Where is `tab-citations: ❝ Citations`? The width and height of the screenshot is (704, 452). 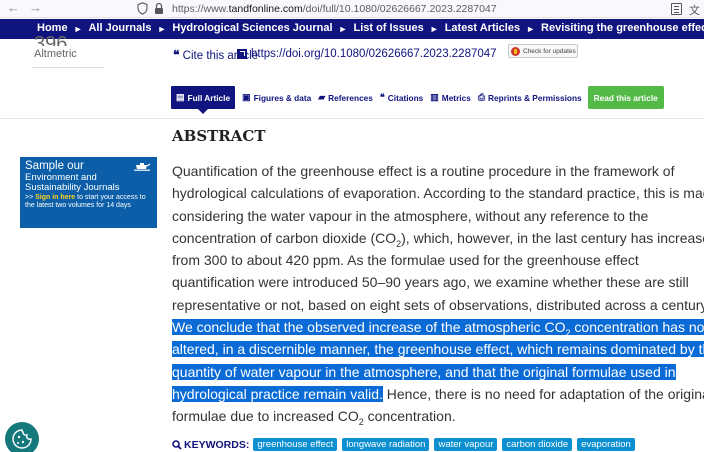
tab-citations: ❝ Citations is located at coordinates (401, 97).